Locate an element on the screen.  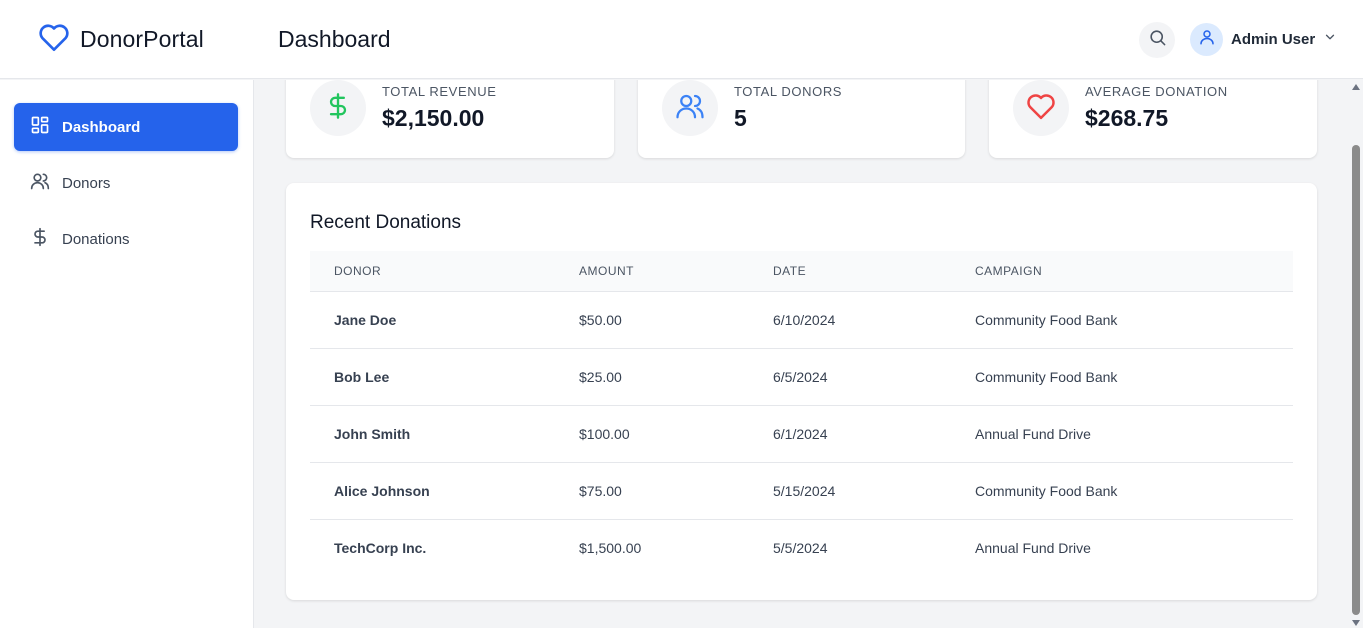
date-cell: 6/10/2024 is located at coordinates (850, 320).